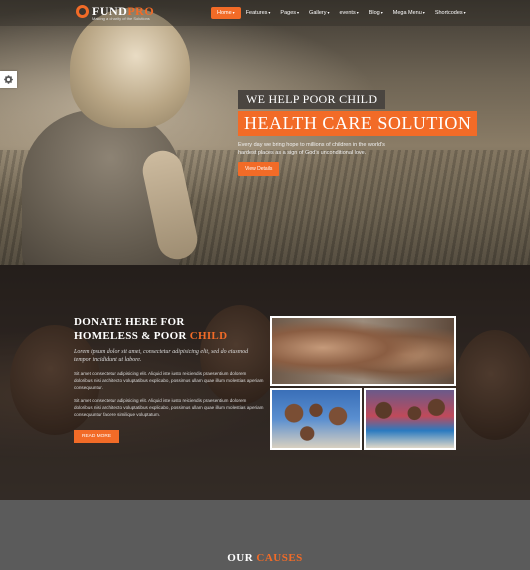 The height and width of the screenshot is (570, 530). I want to click on nav-item-home: Home▾, so click(226, 13).